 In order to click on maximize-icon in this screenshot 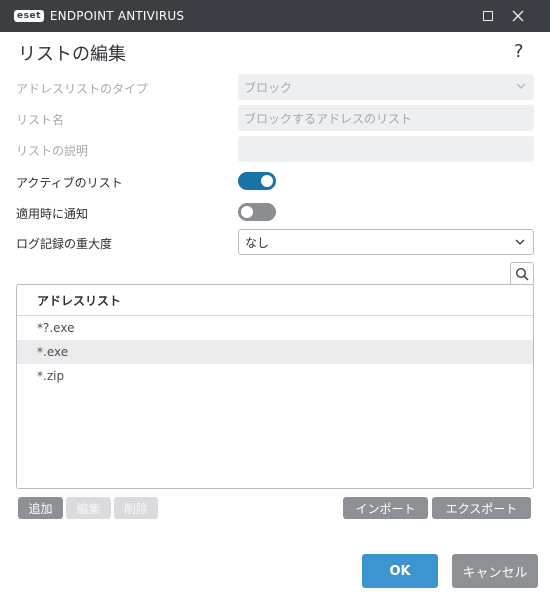, I will do `click(488, 16)`.